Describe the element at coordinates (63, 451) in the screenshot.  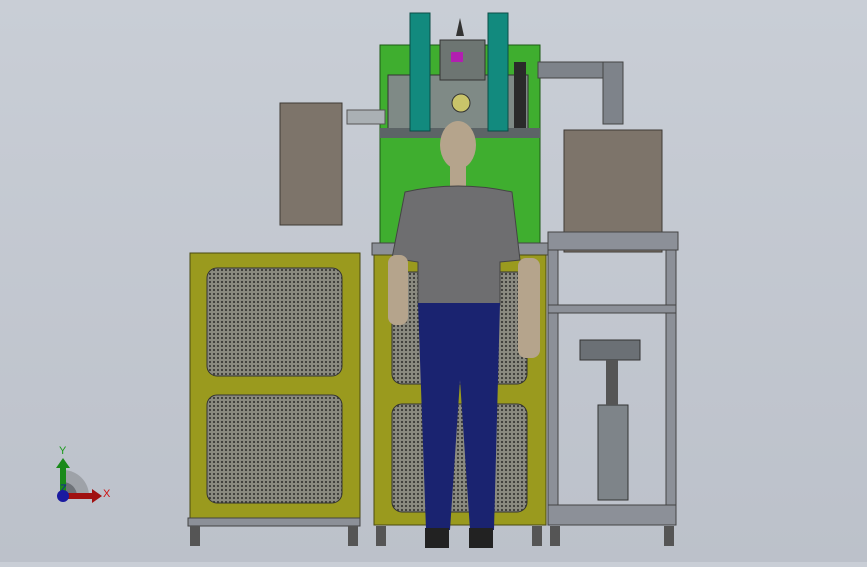
I see `y-axis-label: Y` at that location.